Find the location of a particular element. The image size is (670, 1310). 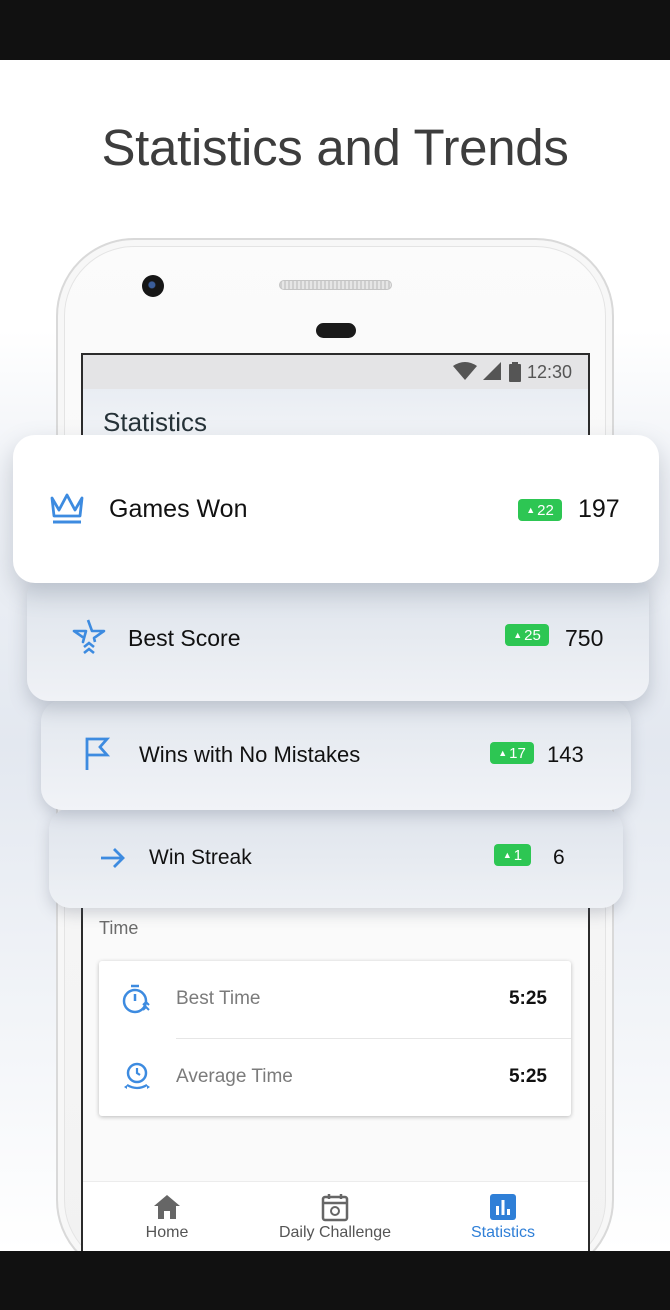

star-icon is located at coordinates (89, 637).